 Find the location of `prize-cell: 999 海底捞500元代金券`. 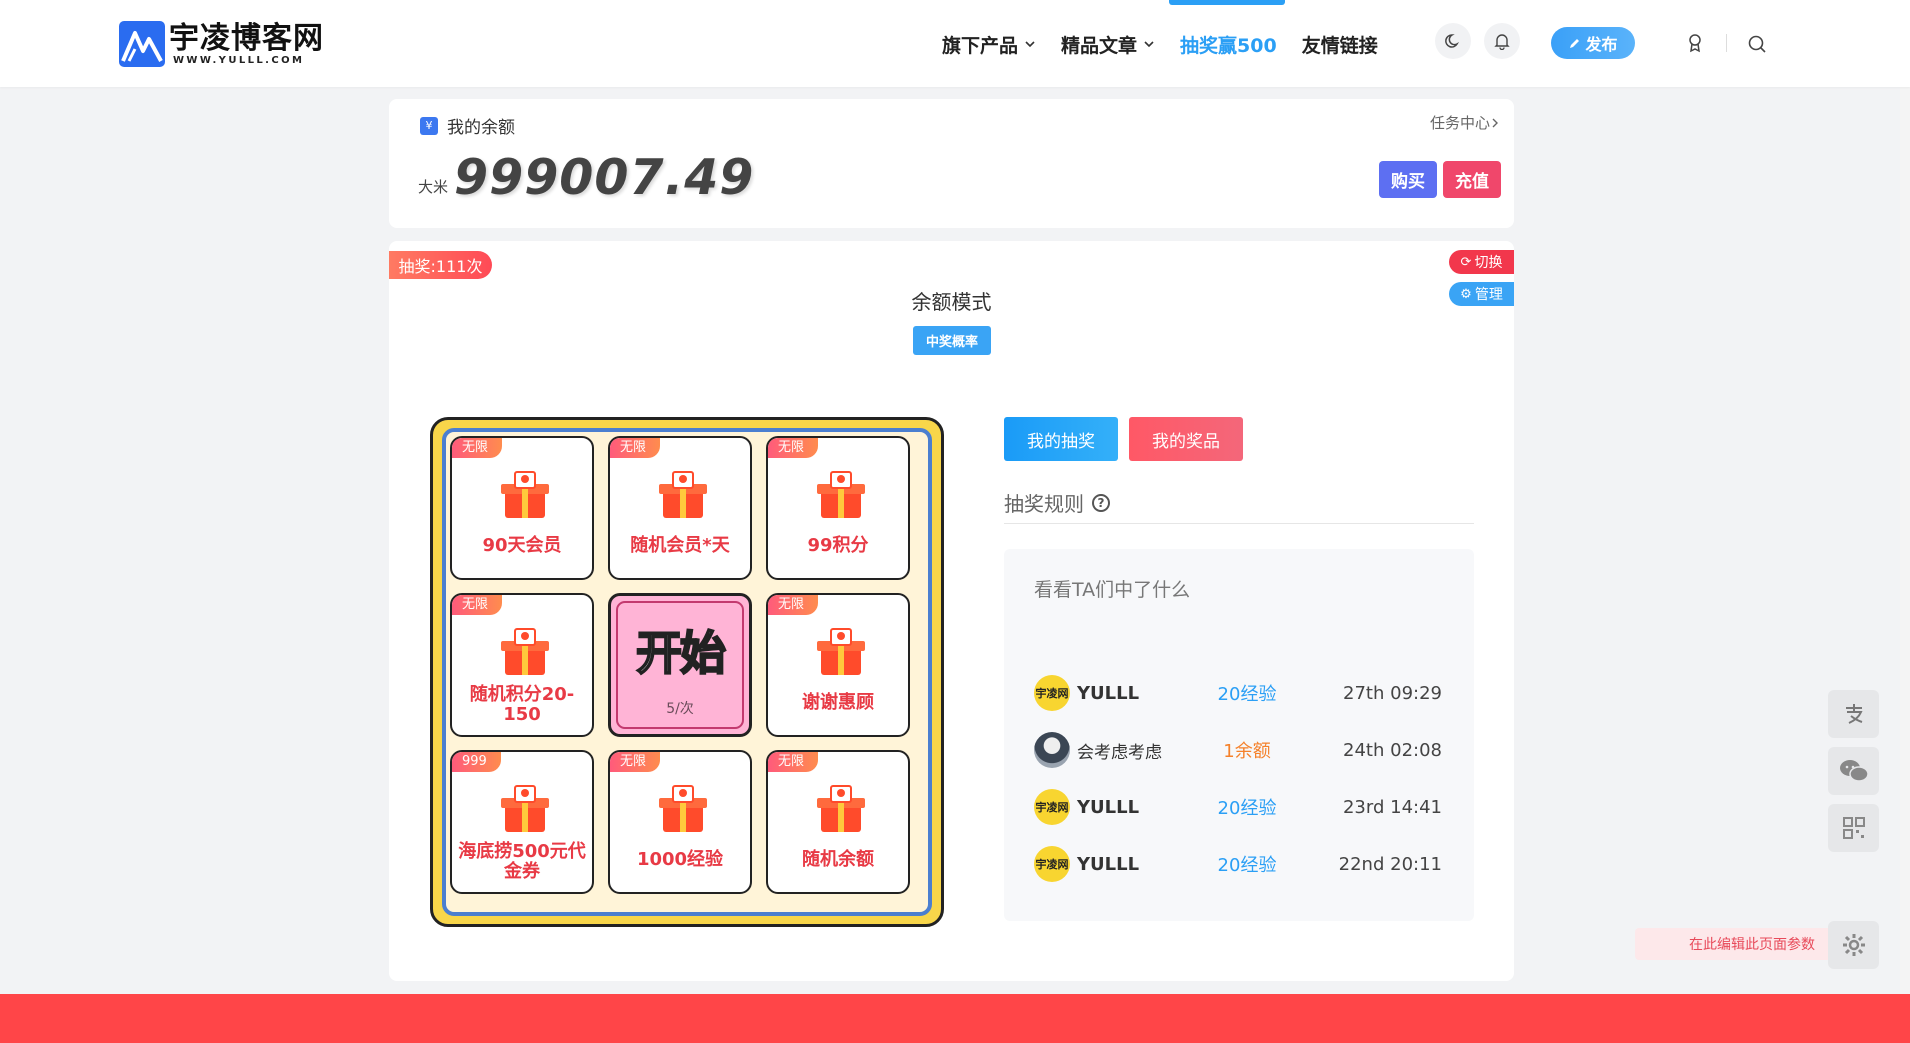

prize-cell: 999 海底捞500元代金券 is located at coordinates (522, 822).